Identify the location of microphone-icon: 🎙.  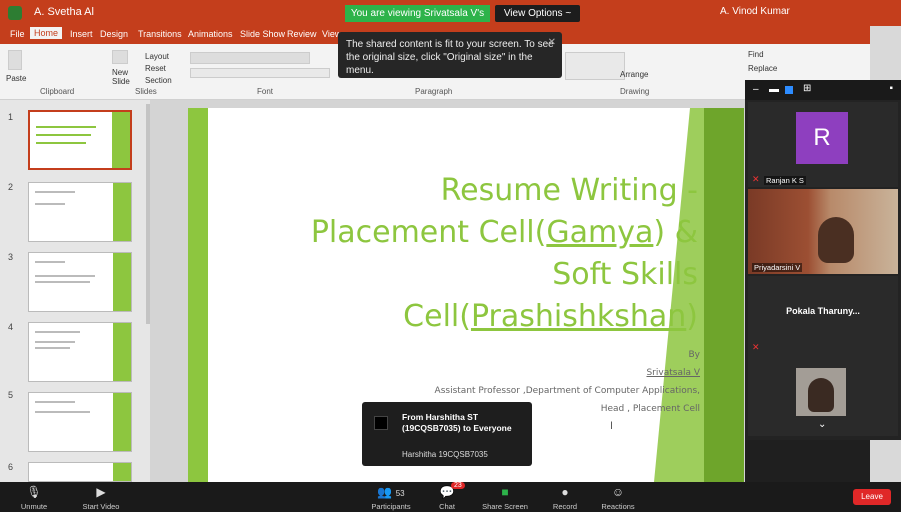
(34, 492).